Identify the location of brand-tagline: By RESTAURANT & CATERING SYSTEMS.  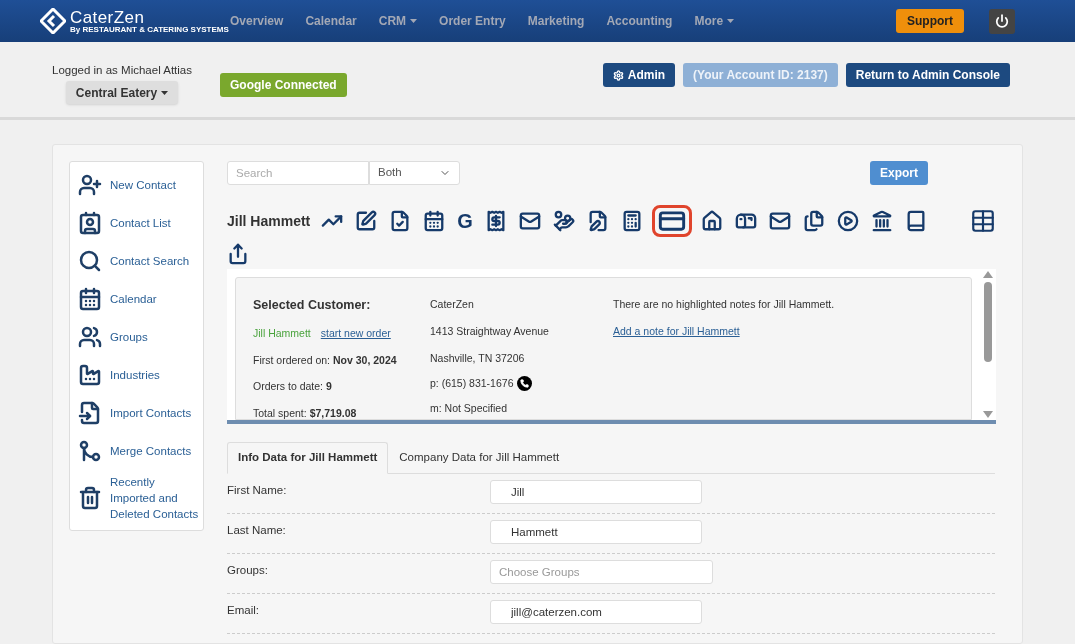
(149, 29).